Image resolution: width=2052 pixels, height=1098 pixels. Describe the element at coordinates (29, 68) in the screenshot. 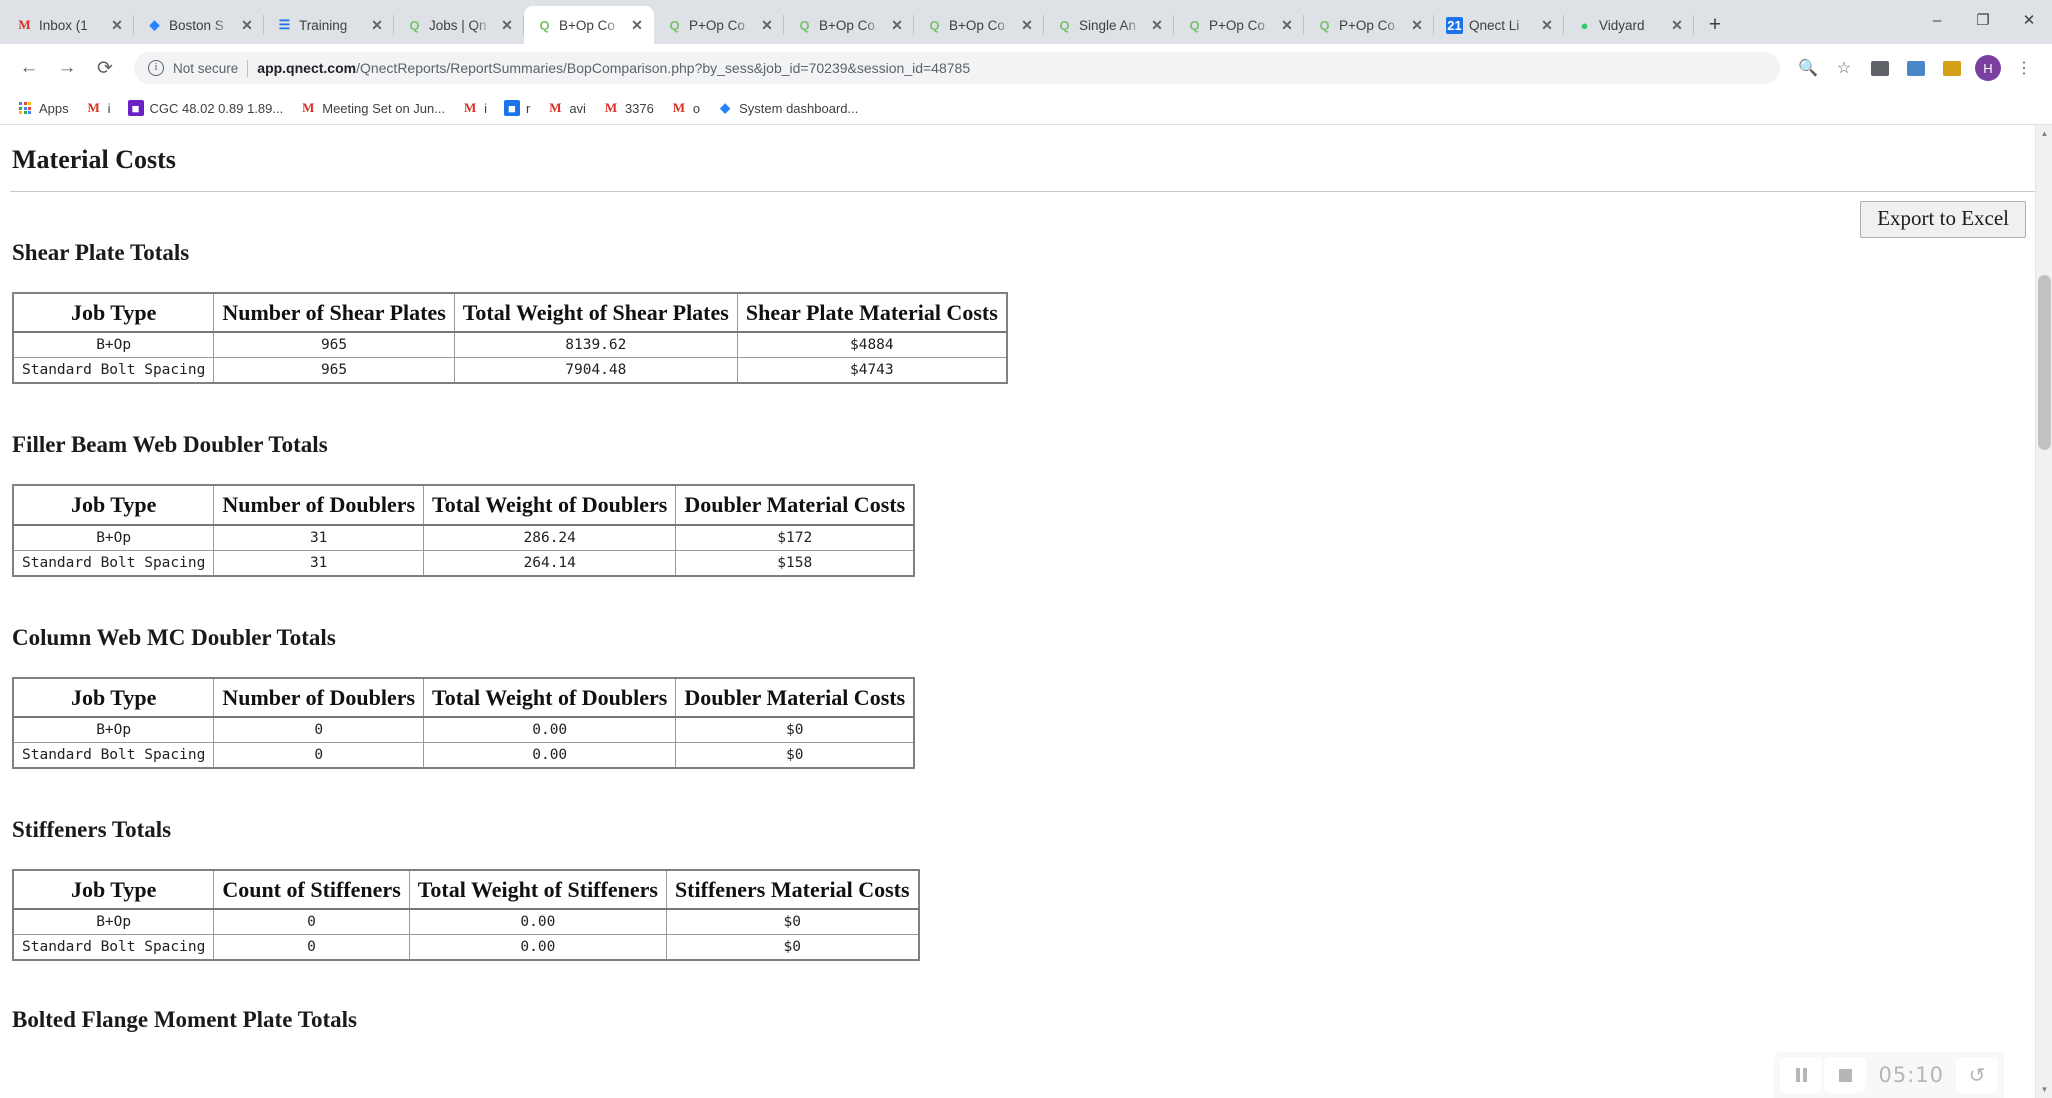

I see `back-button: ←` at that location.